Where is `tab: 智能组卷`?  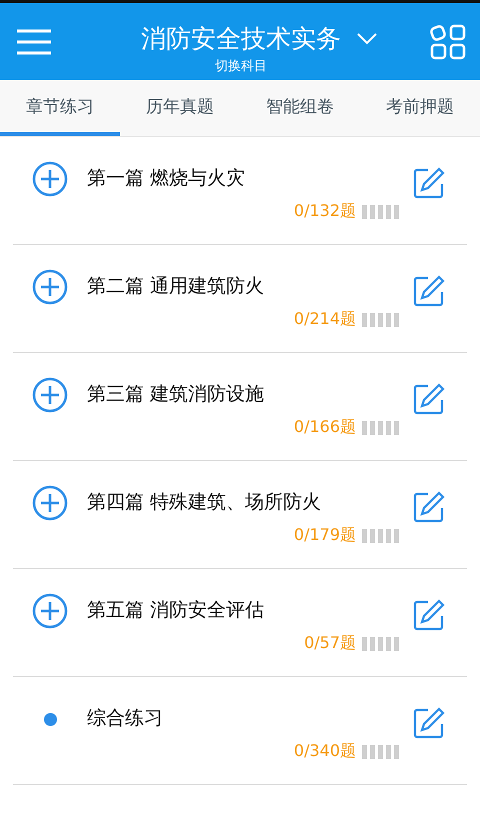 tab: 智能组卷 is located at coordinates (300, 108).